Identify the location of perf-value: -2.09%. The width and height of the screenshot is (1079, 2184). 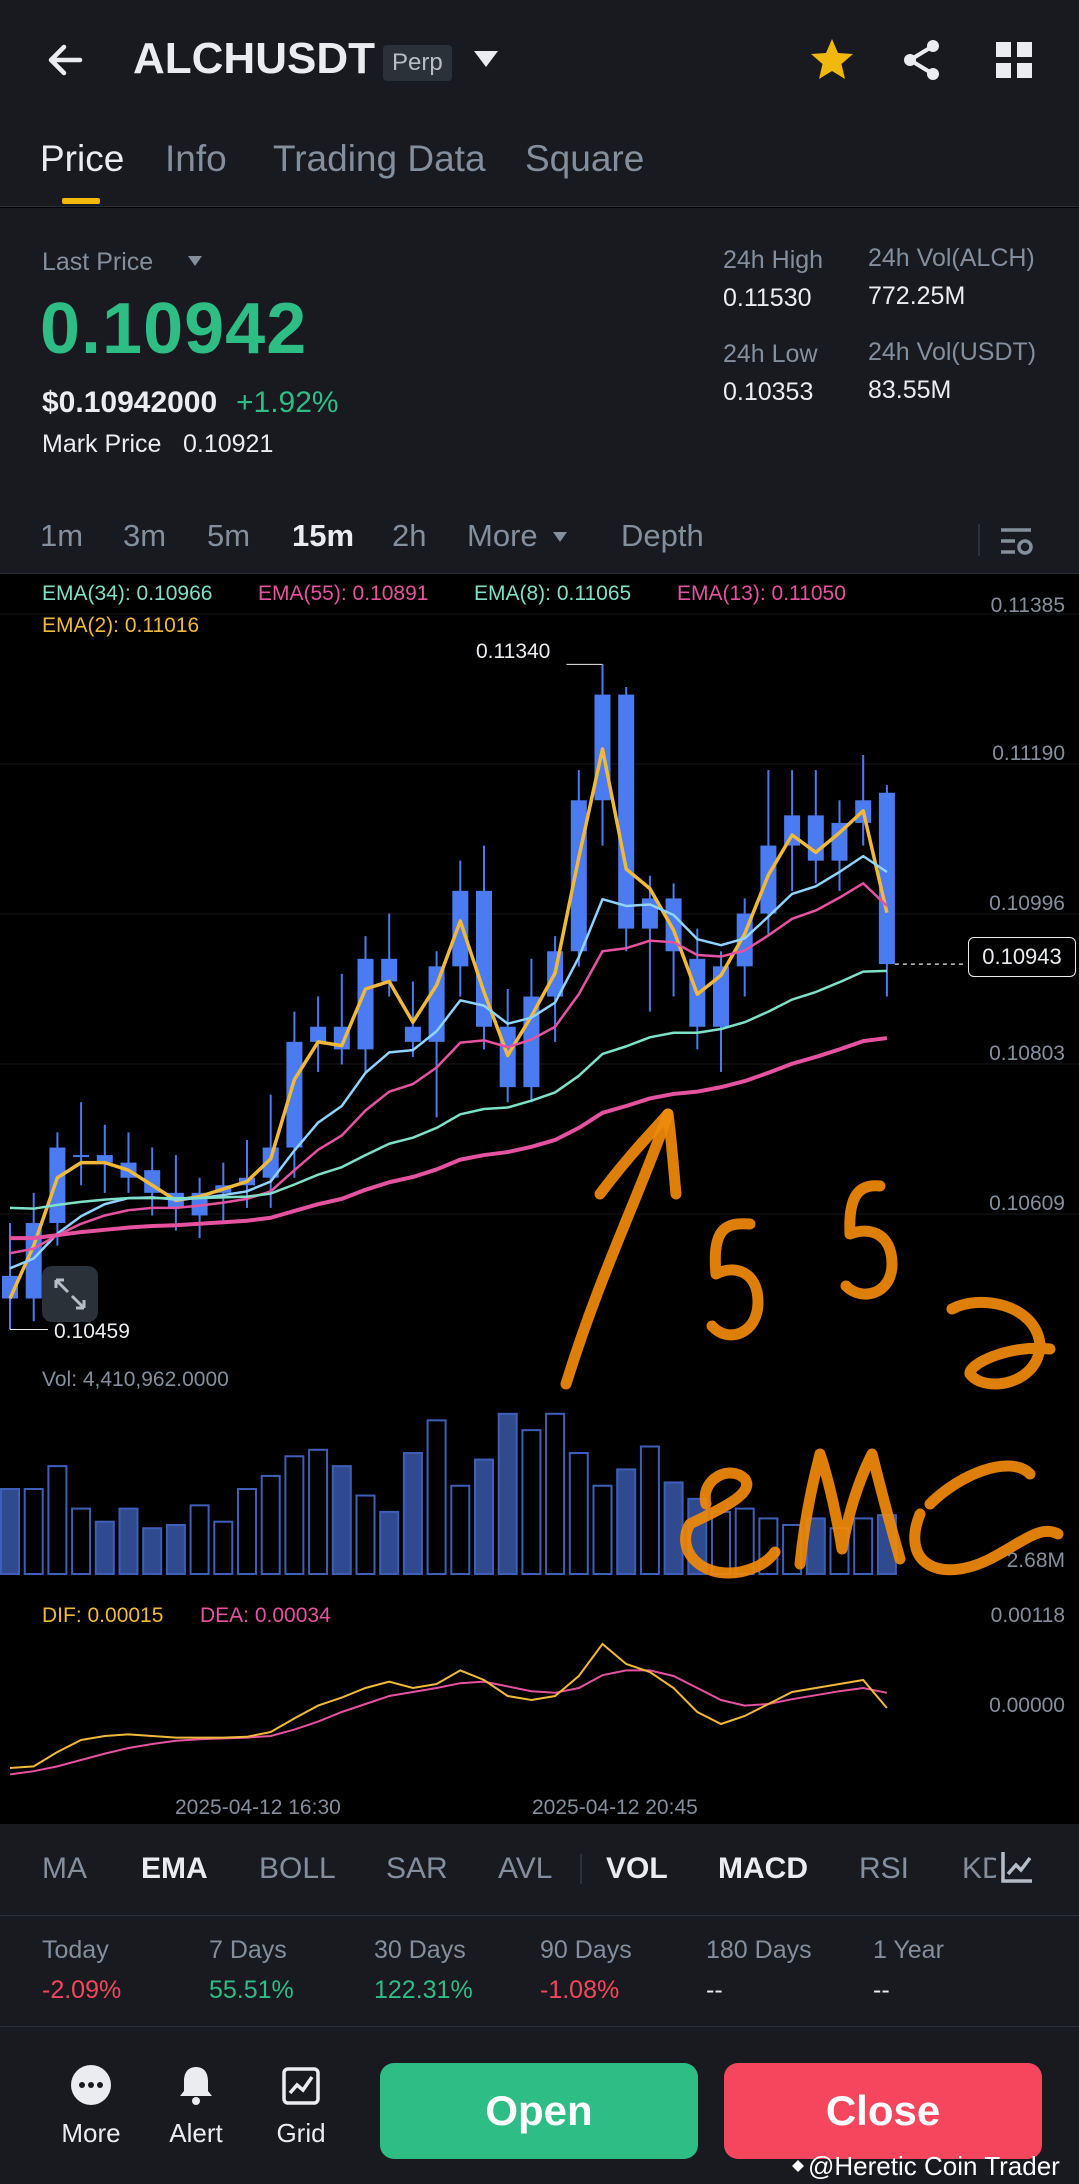
(82, 1990).